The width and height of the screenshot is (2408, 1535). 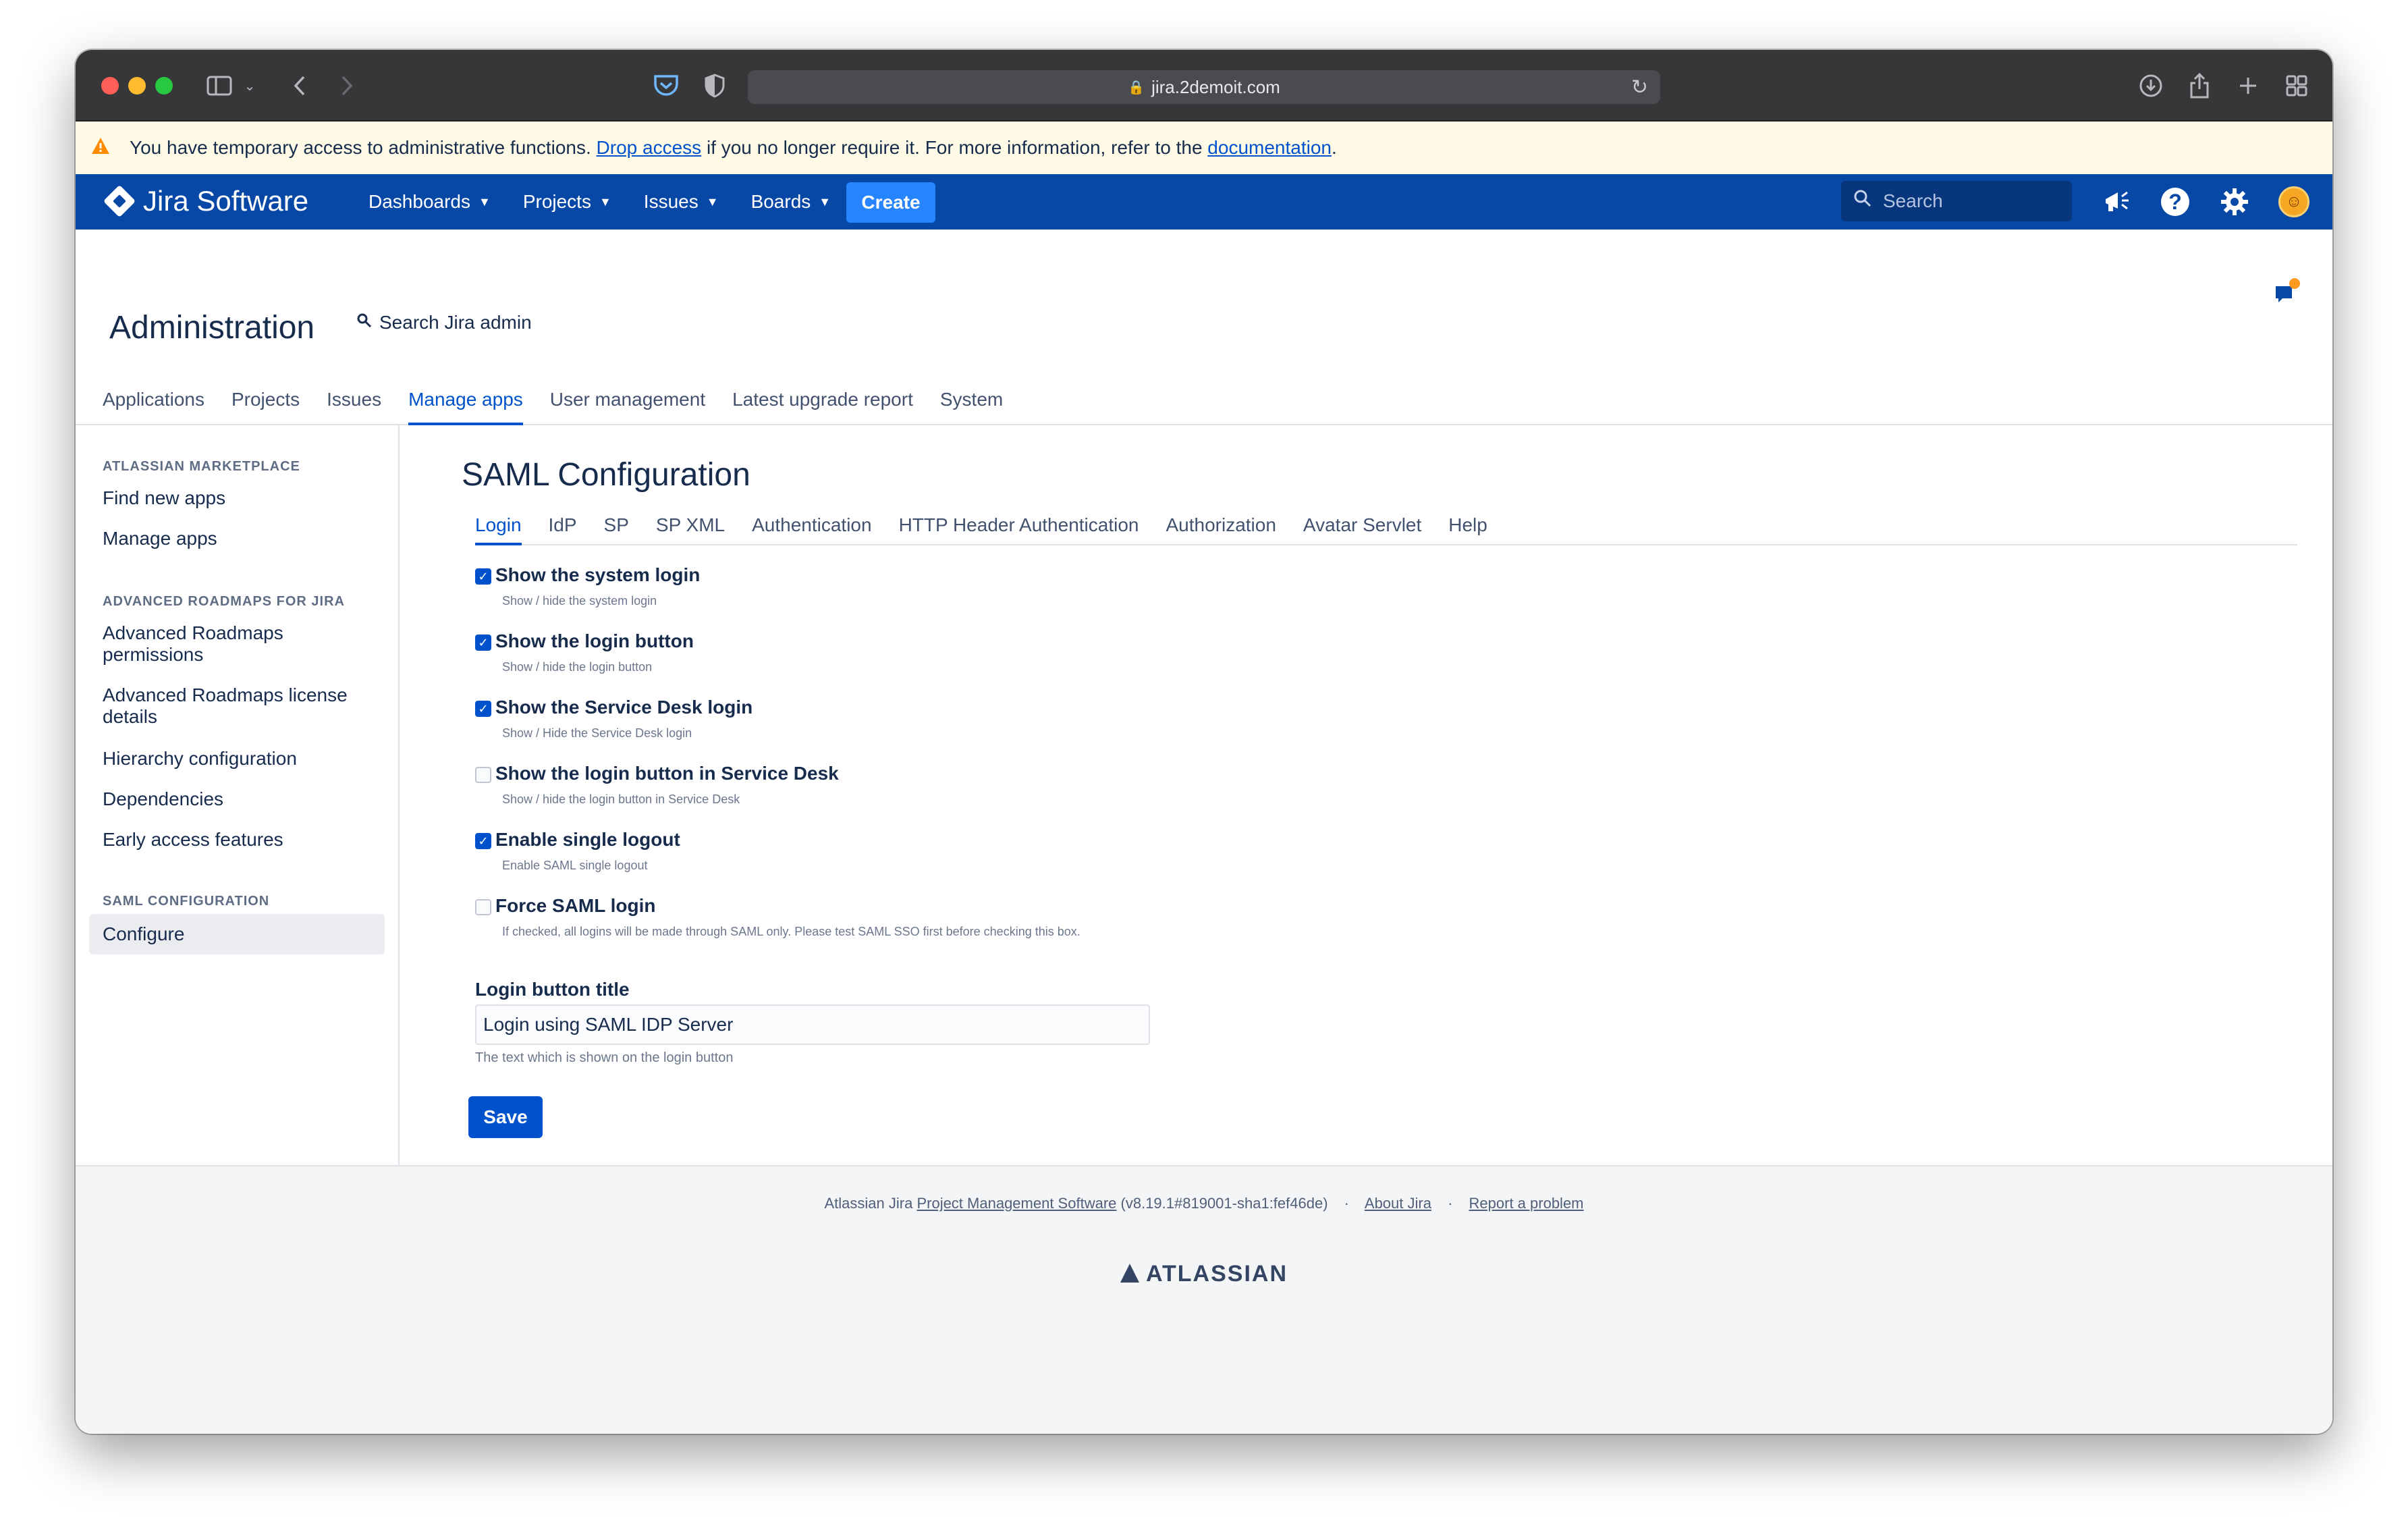 What do you see at coordinates (1362, 528) in the screenshot?
I see `saml-tab-avatar-servlet: Avatar Servlet` at bounding box center [1362, 528].